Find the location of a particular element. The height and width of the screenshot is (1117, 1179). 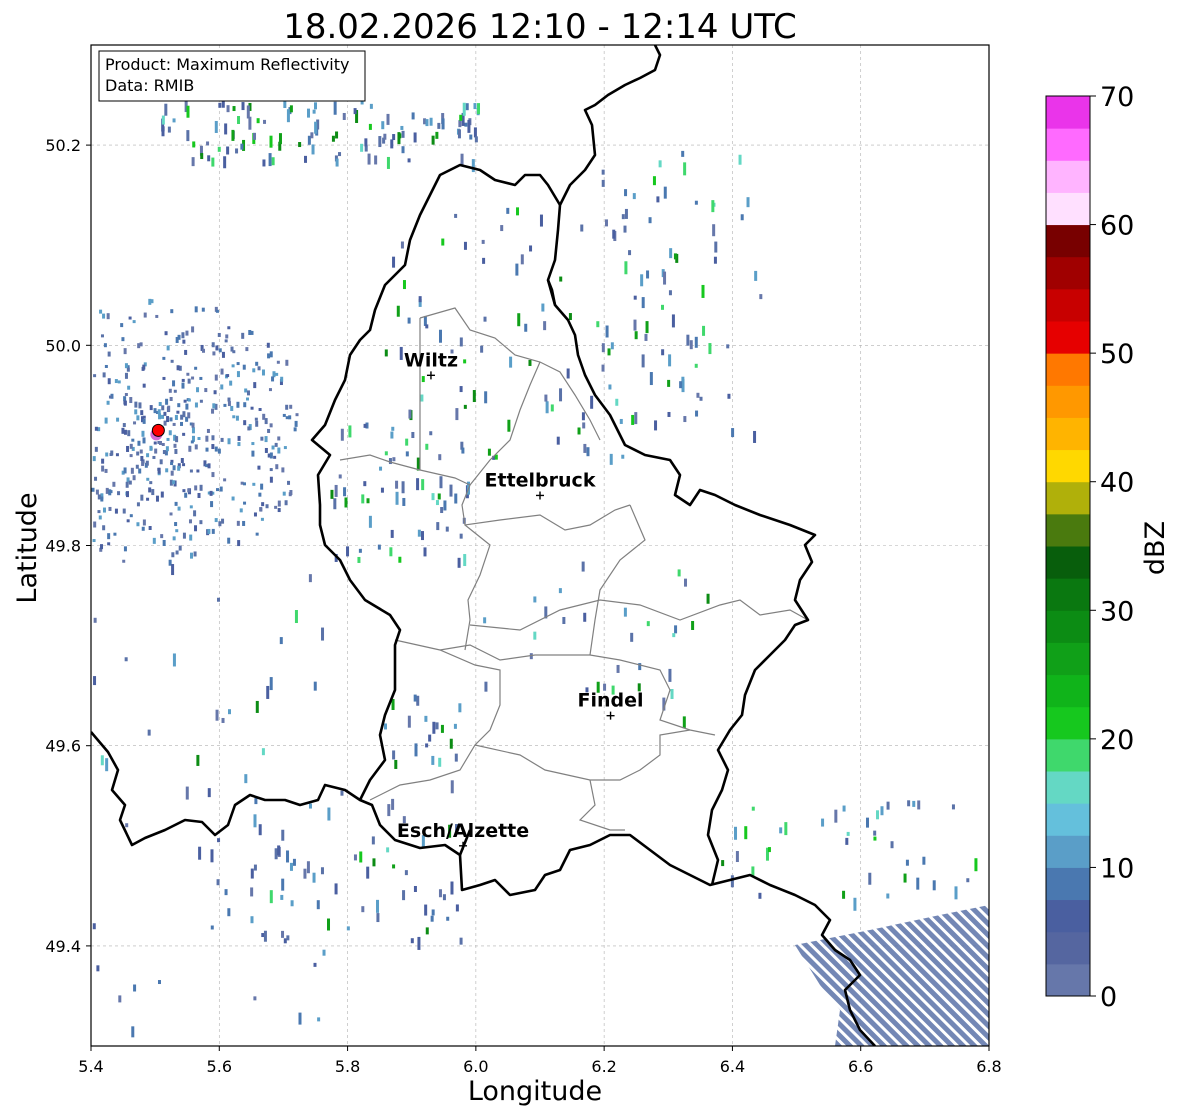

colorbar-tick-label: 40 is located at coordinates (1117, 483).